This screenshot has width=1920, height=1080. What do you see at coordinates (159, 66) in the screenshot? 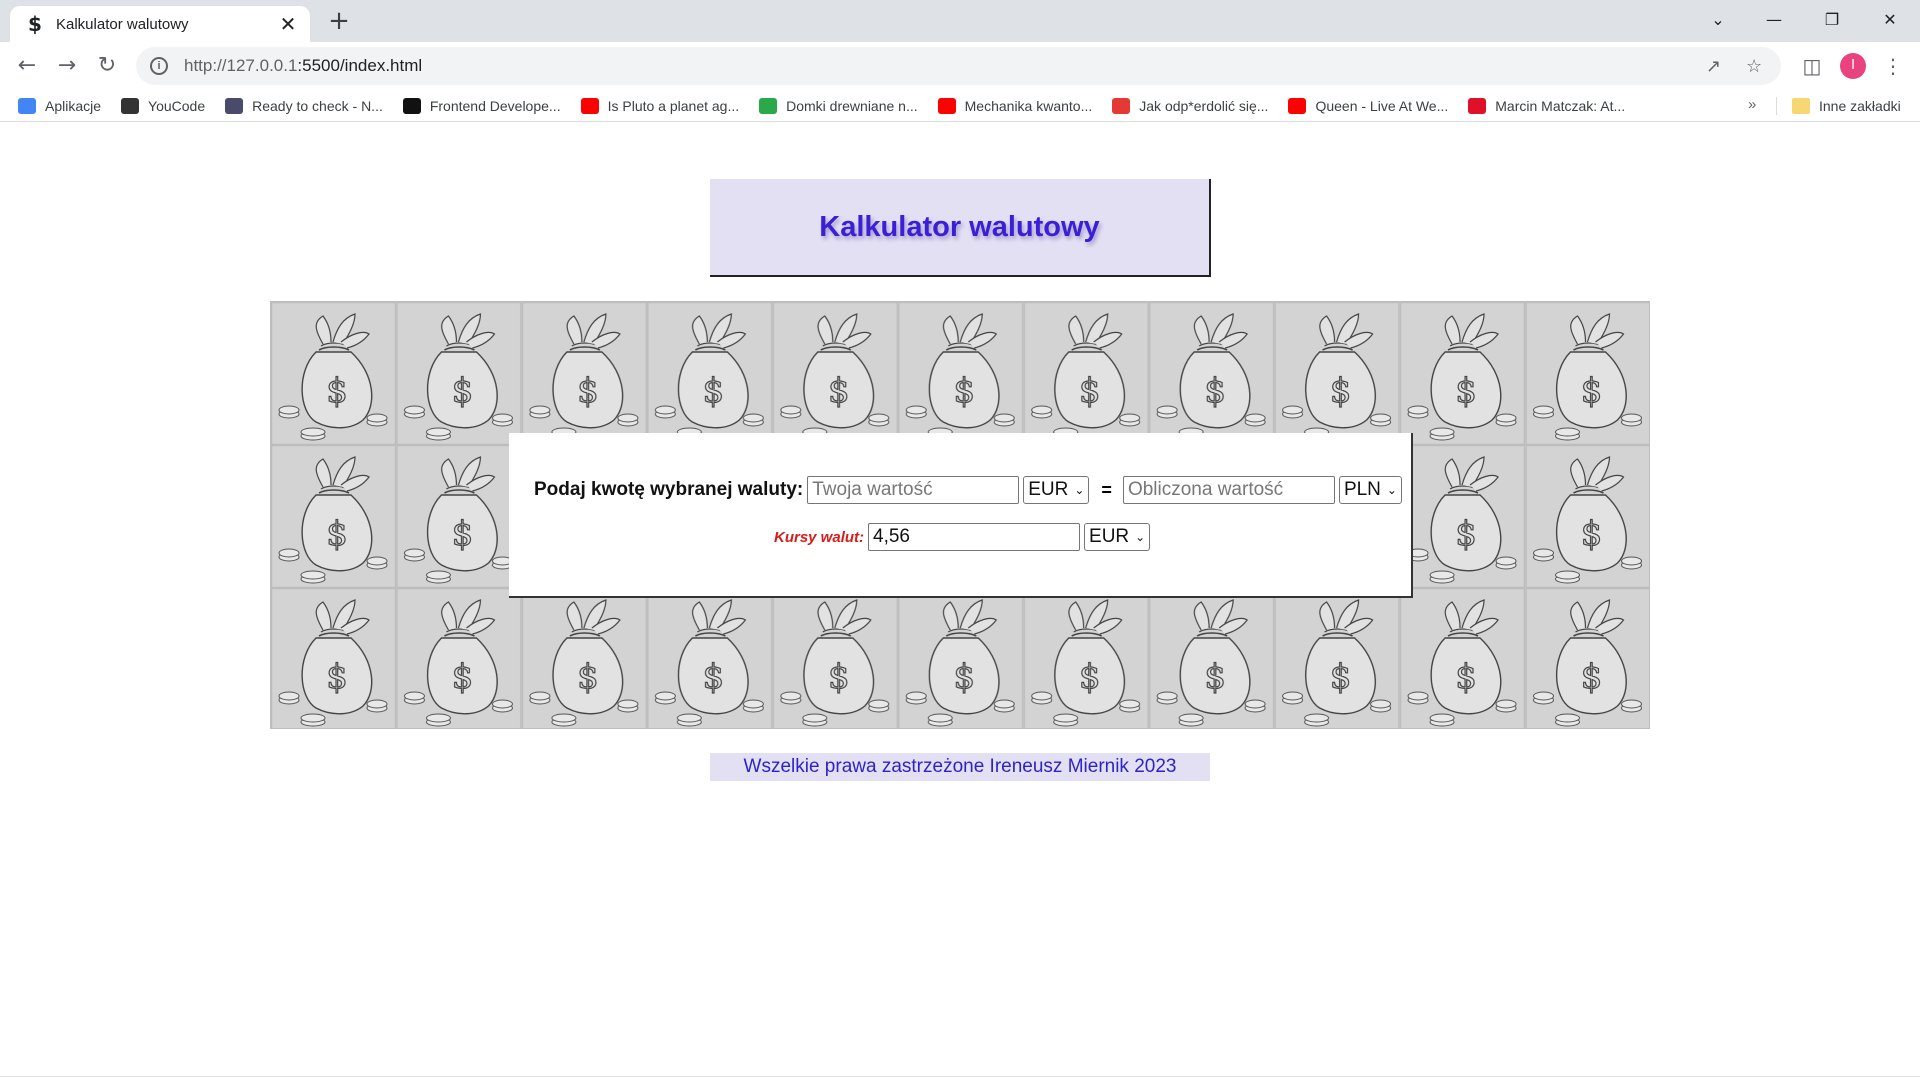
I see `info-icon: i` at bounding box center [159, 66].